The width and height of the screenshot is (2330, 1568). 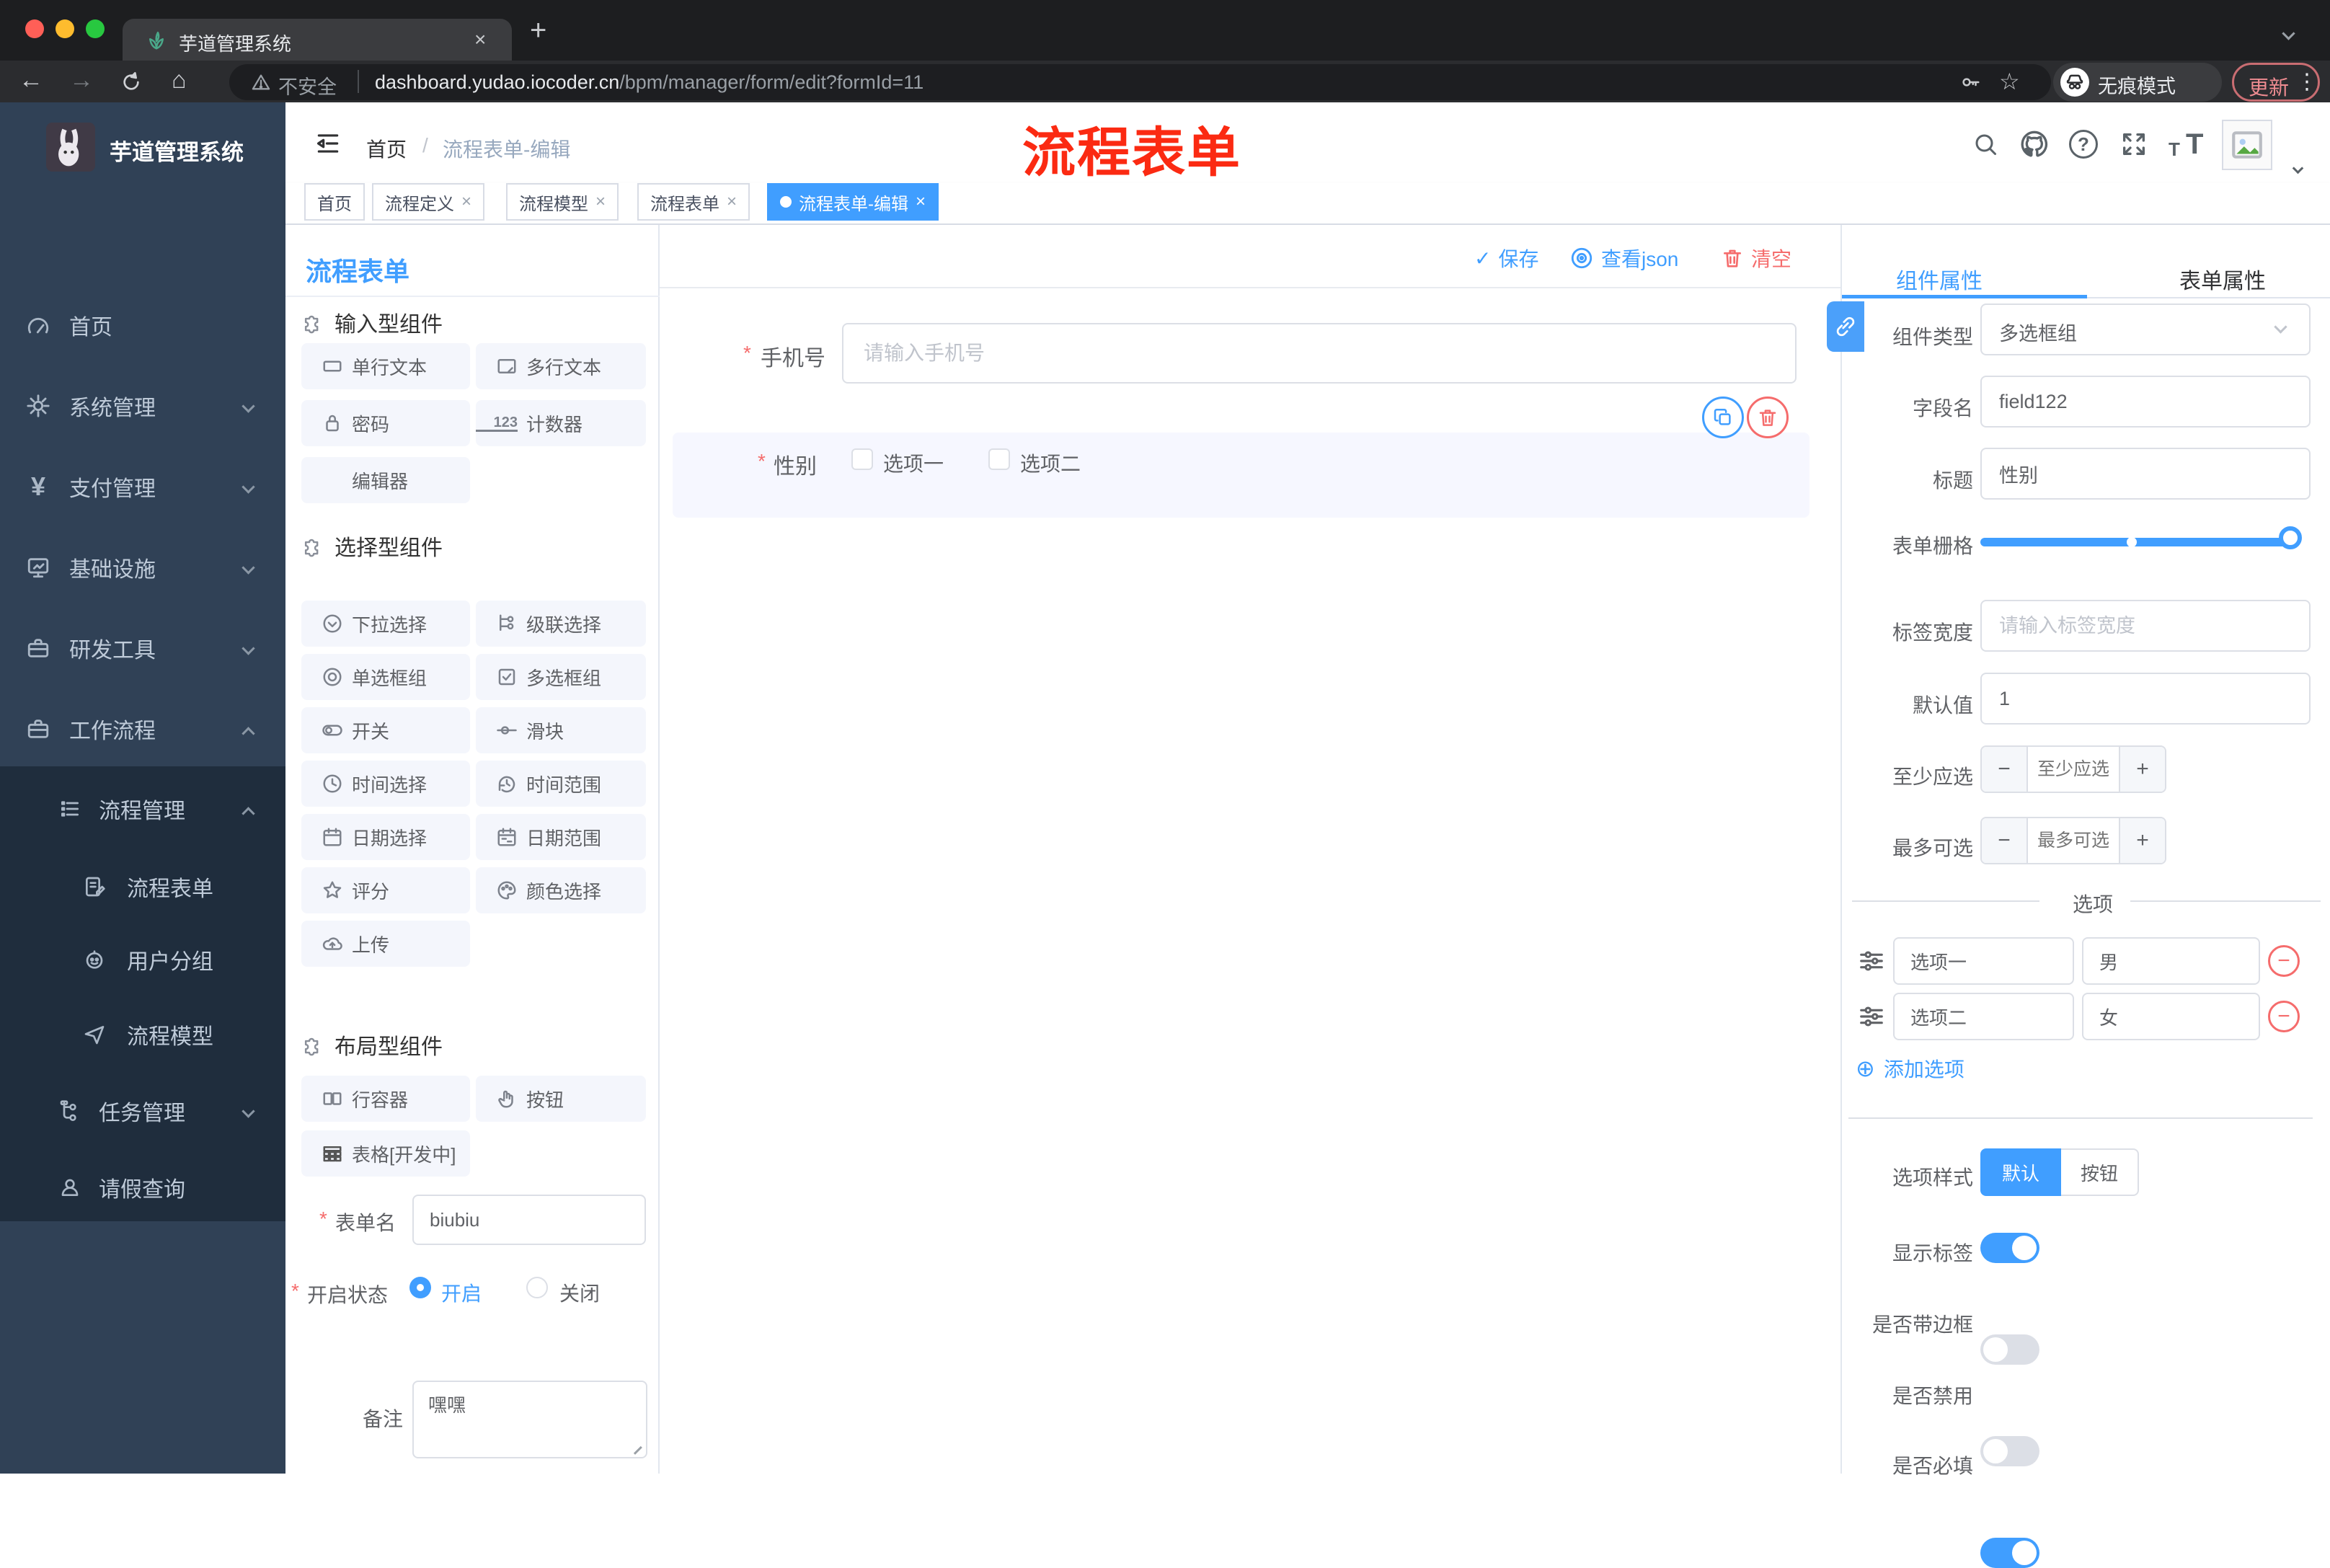 What do you see at coordinates (2145, 699) in the screenshot?
I see `default-value-input` at bounding box center [2145, 699].